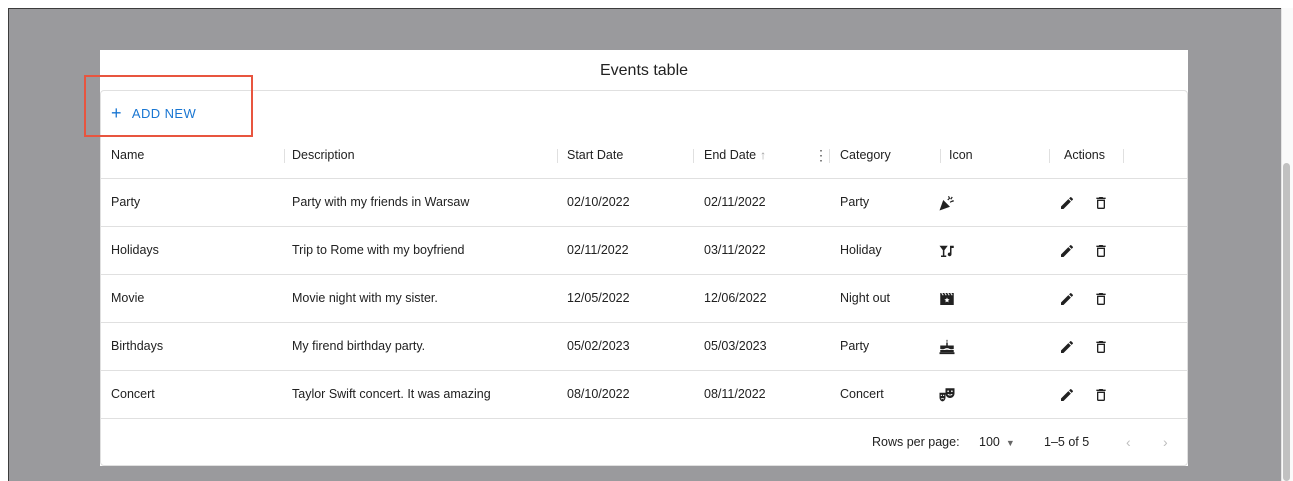 Image resolution: width=1293 pixels, height=481 pixels. I want to click on cell-start-date: 02/11/2022, so click(598, 250).